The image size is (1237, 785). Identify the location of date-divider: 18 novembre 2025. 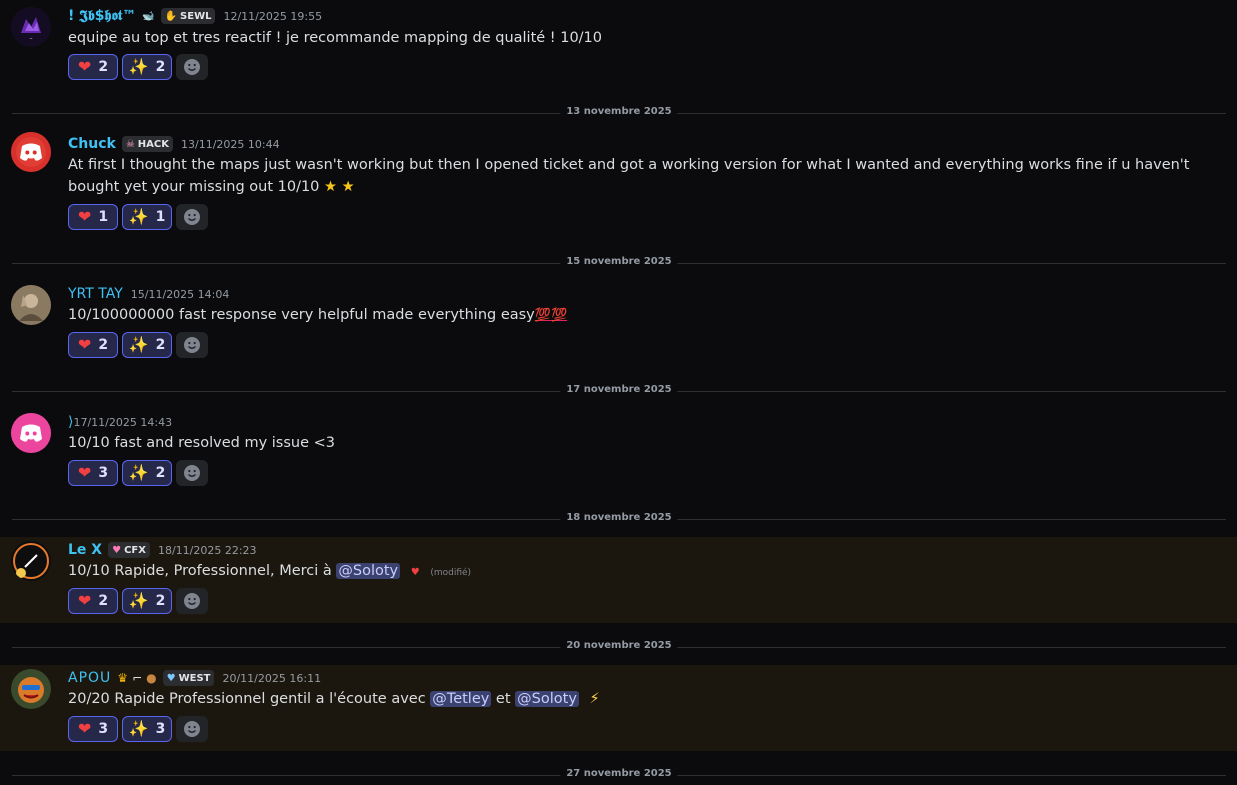
(619, 517).